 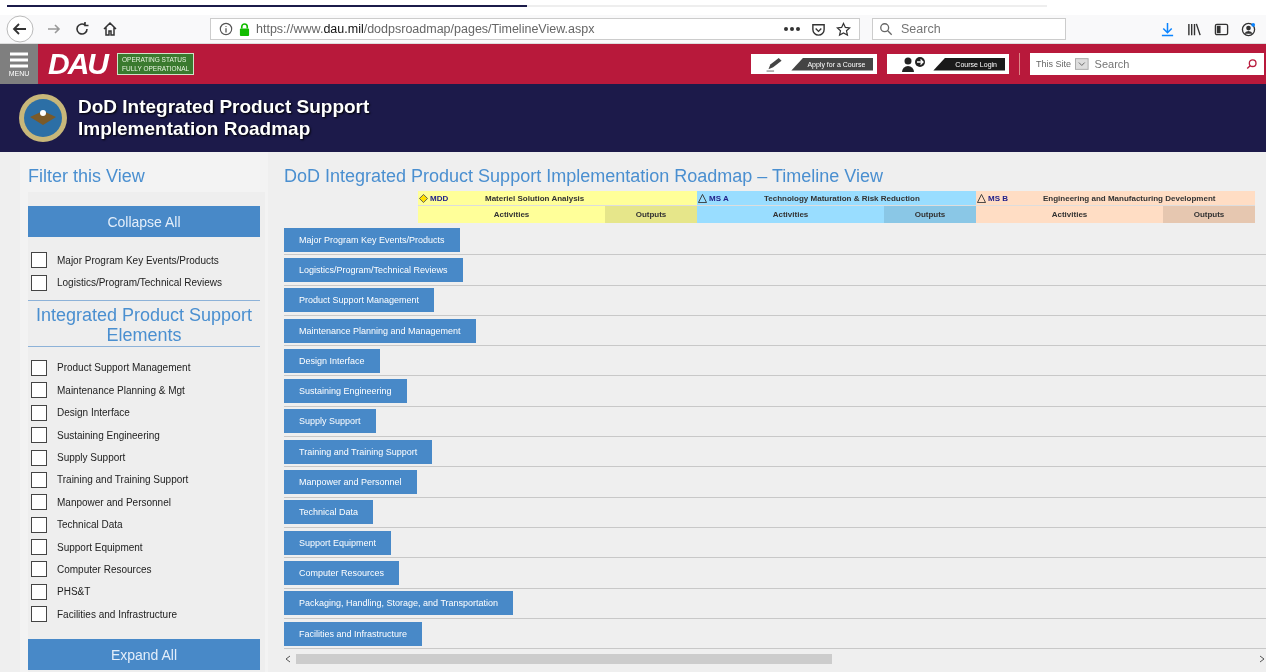 I want to click on star-icon, so click(x=843, y=29).